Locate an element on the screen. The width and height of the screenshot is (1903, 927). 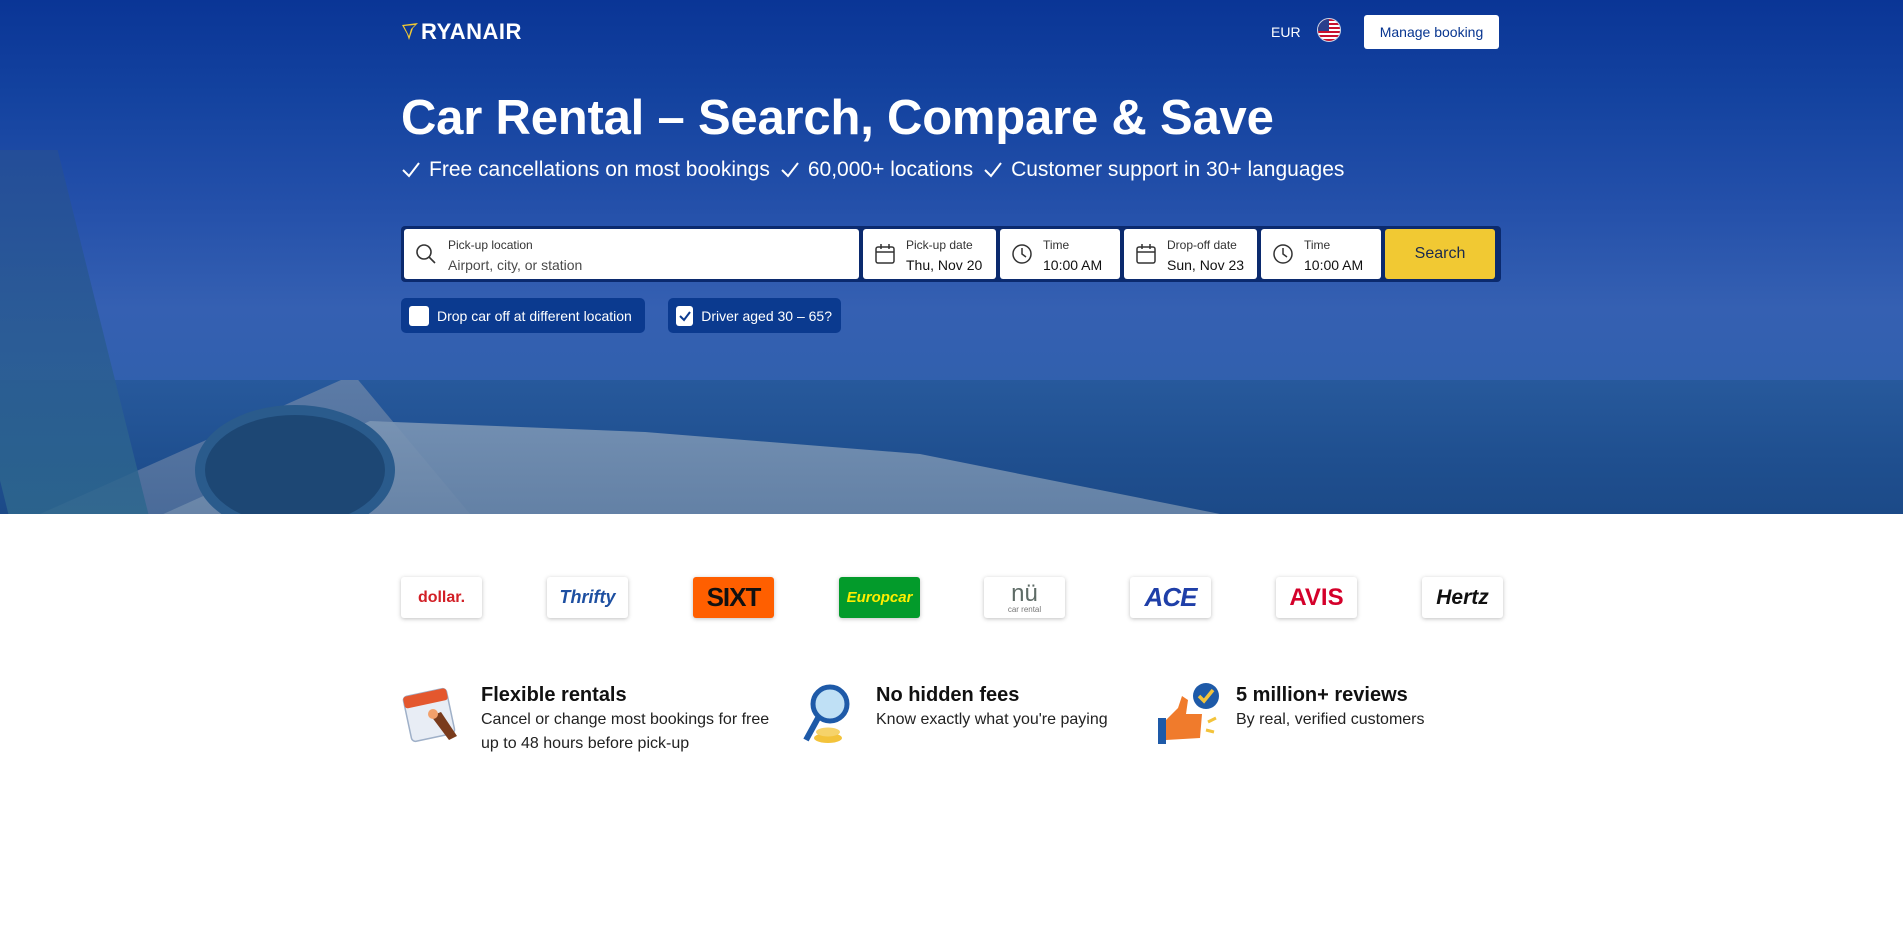
thumbs-up-check-icon is located at coordinates (1189, 715).